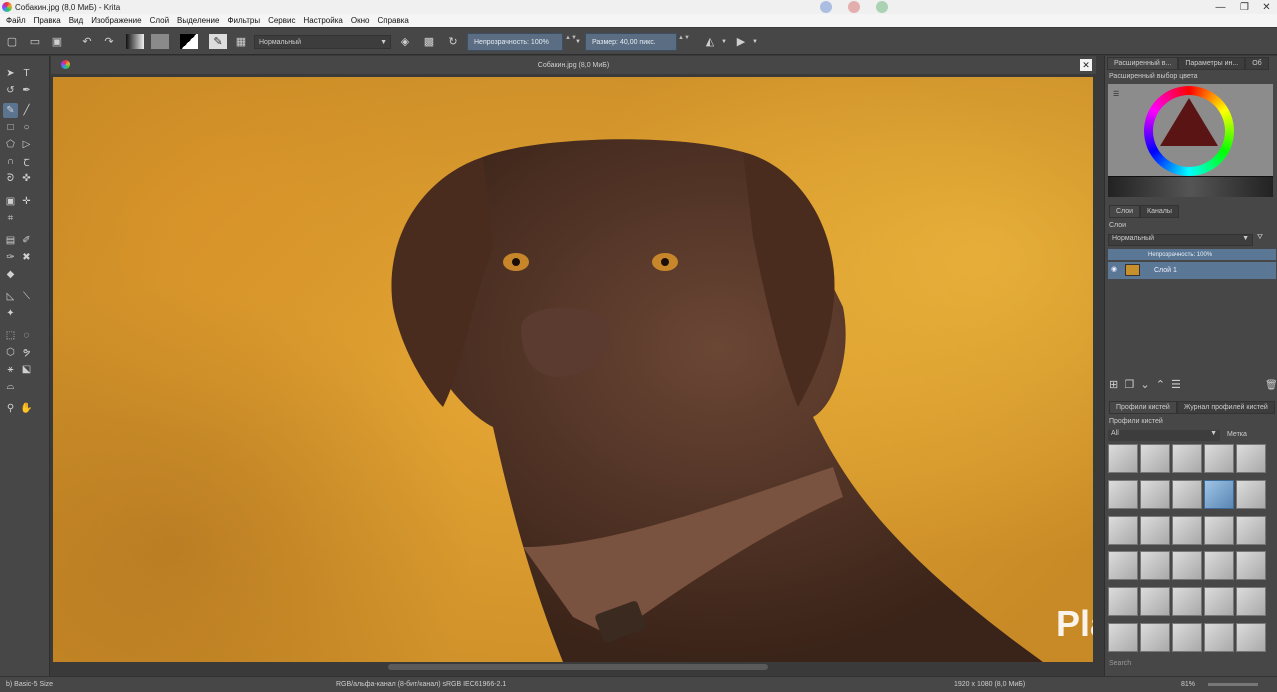 Image resolution: width=1277 pixels, height=692 pixels. I want to click on select-shapes-icon: ➤, so click(10, 73).